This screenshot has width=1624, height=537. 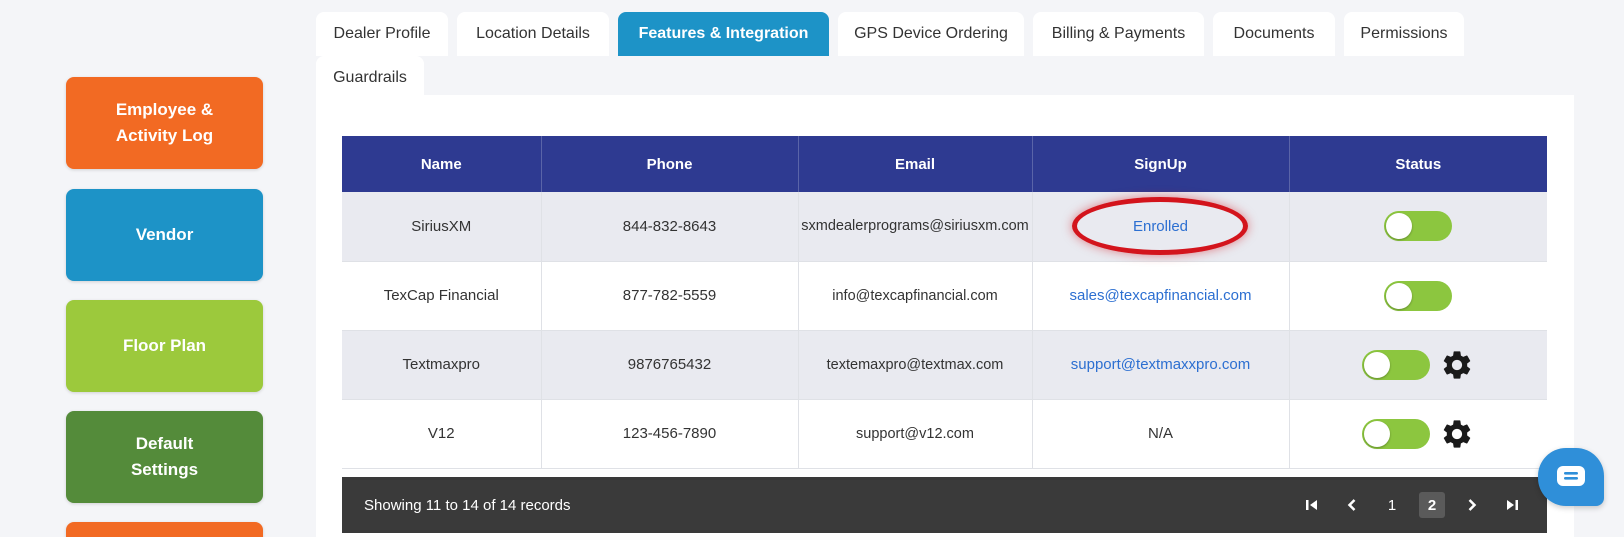 I want to click on cell-signup: Enrolled, so click(x=1161, y=227).